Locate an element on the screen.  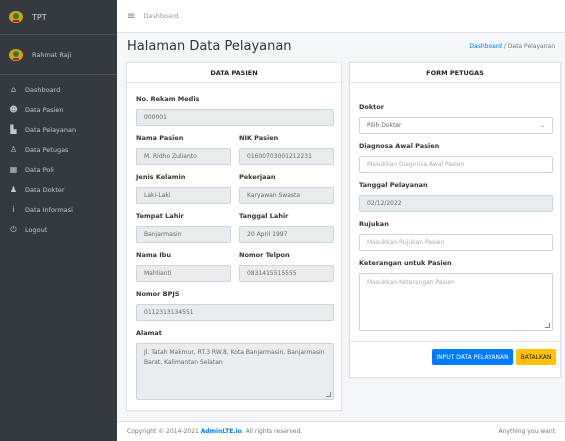
input-data-pelayanan-button: INPUT DATA PELAYANAN is located at coordinates (472, 357).